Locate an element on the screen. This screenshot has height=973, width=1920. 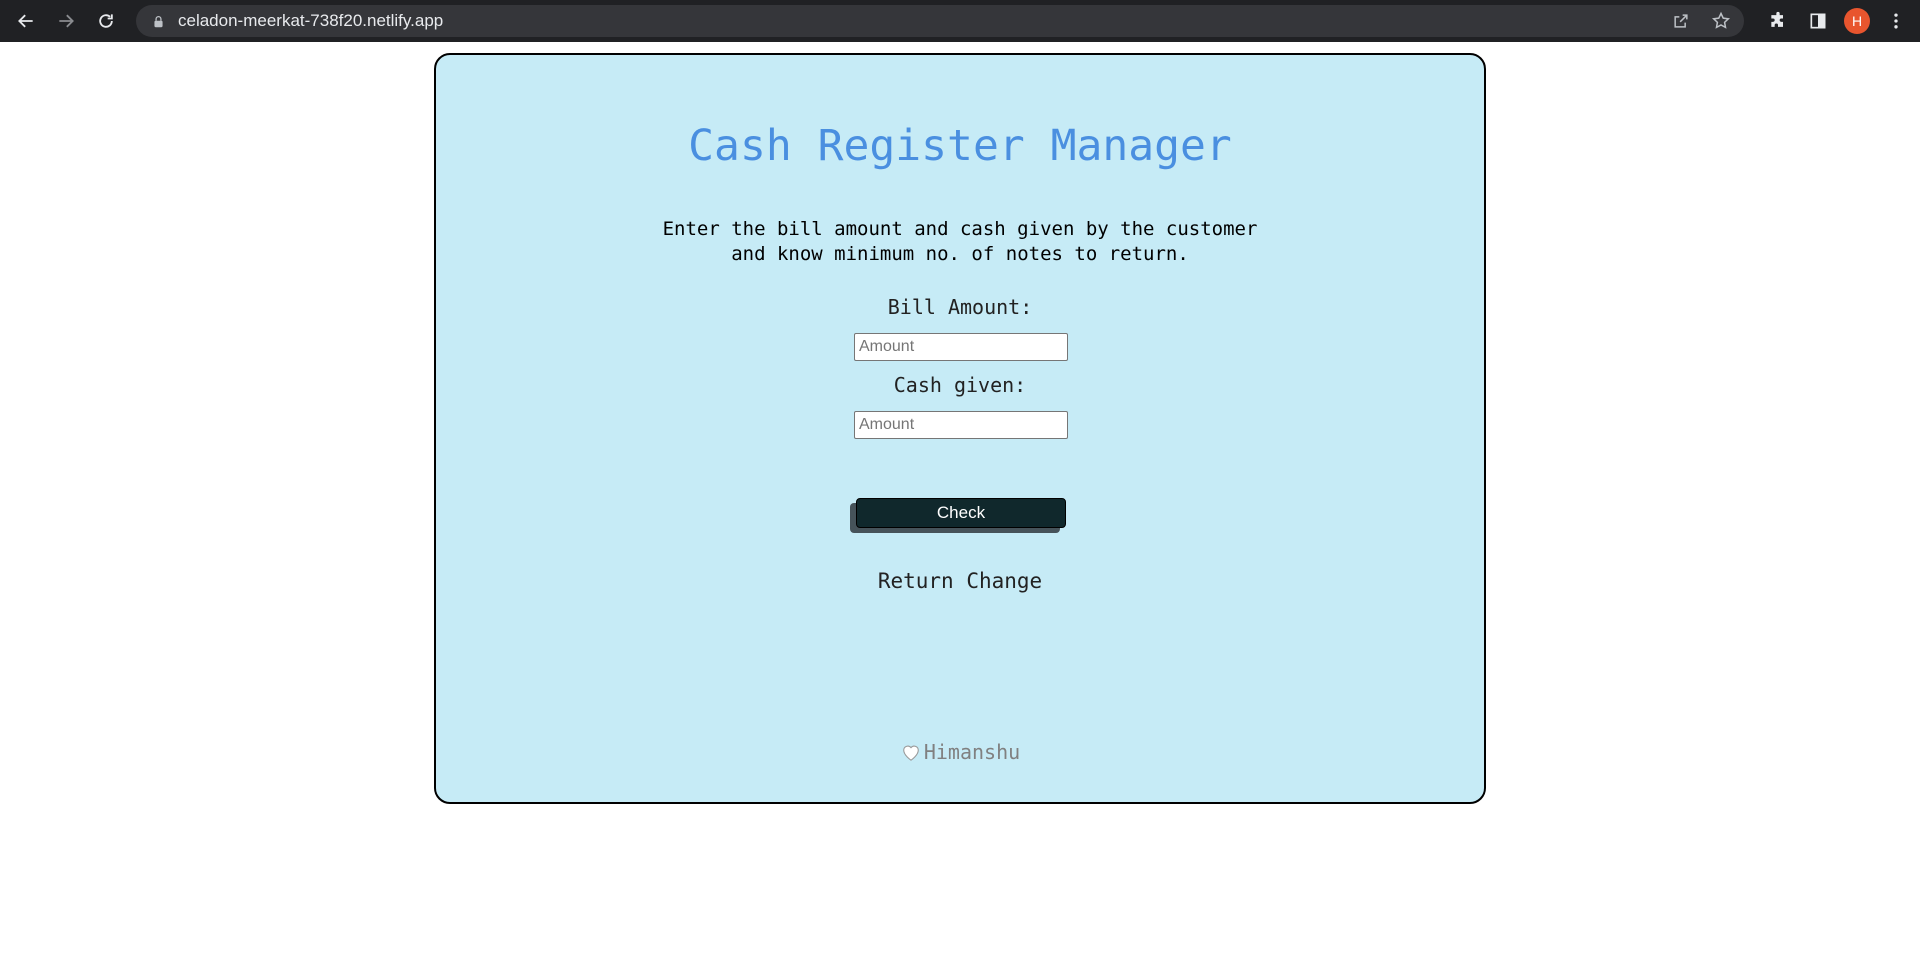
bill-amount-label: Bill Amount: is located at coordinates (960, 307).